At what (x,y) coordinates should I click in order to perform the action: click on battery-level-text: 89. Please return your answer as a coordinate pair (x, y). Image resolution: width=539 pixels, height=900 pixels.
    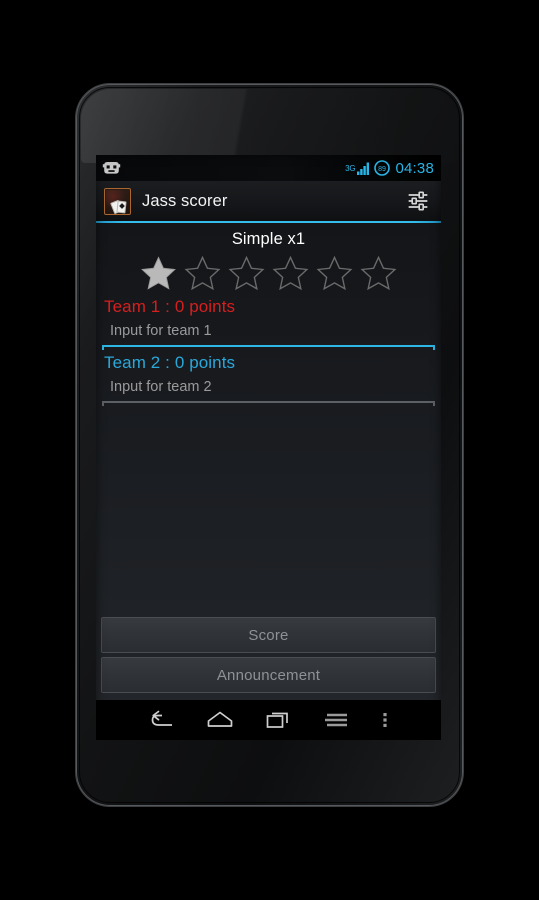
    Looking at the image, I should click on (383, 169).